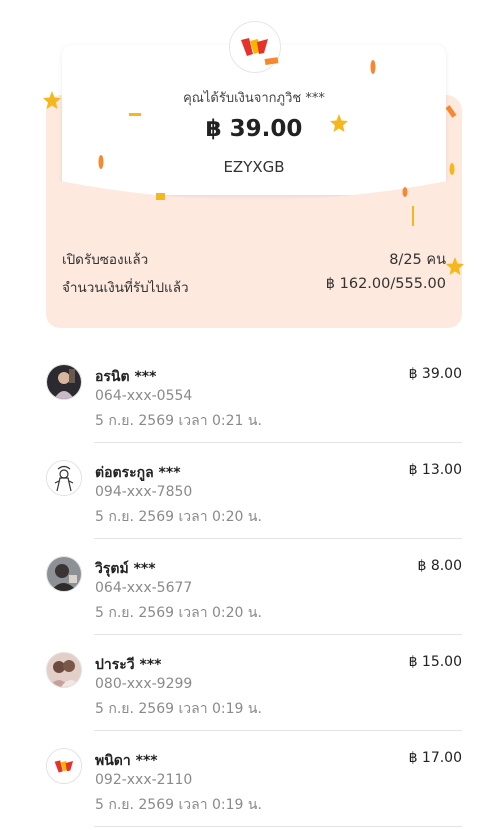 The image size is (487, 830). I want to click on recipient-amount: ฿ 17.00, so click(435, 758).